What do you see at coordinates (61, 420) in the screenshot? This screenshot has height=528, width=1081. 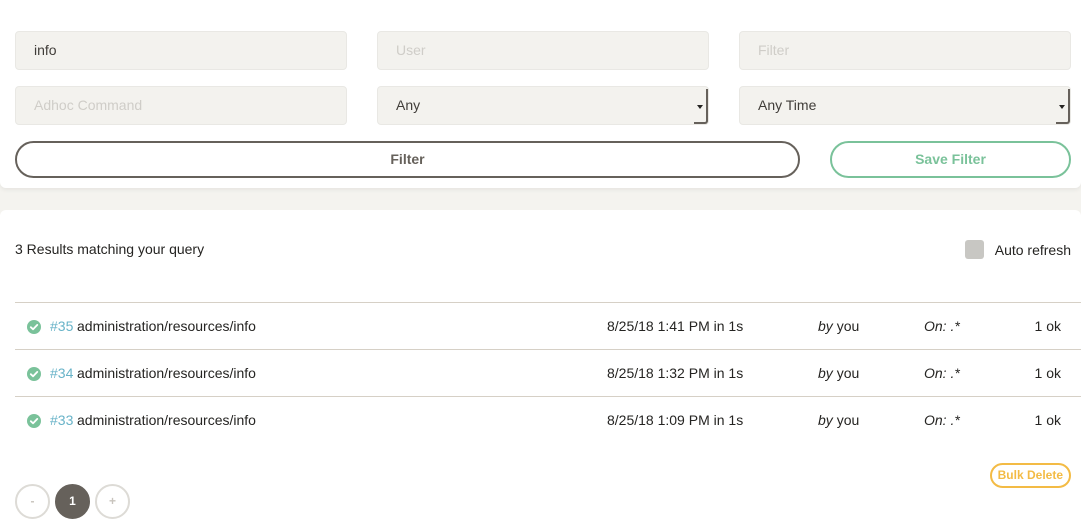 I see `job-number-link: #33` at bounding box center [61, 420].